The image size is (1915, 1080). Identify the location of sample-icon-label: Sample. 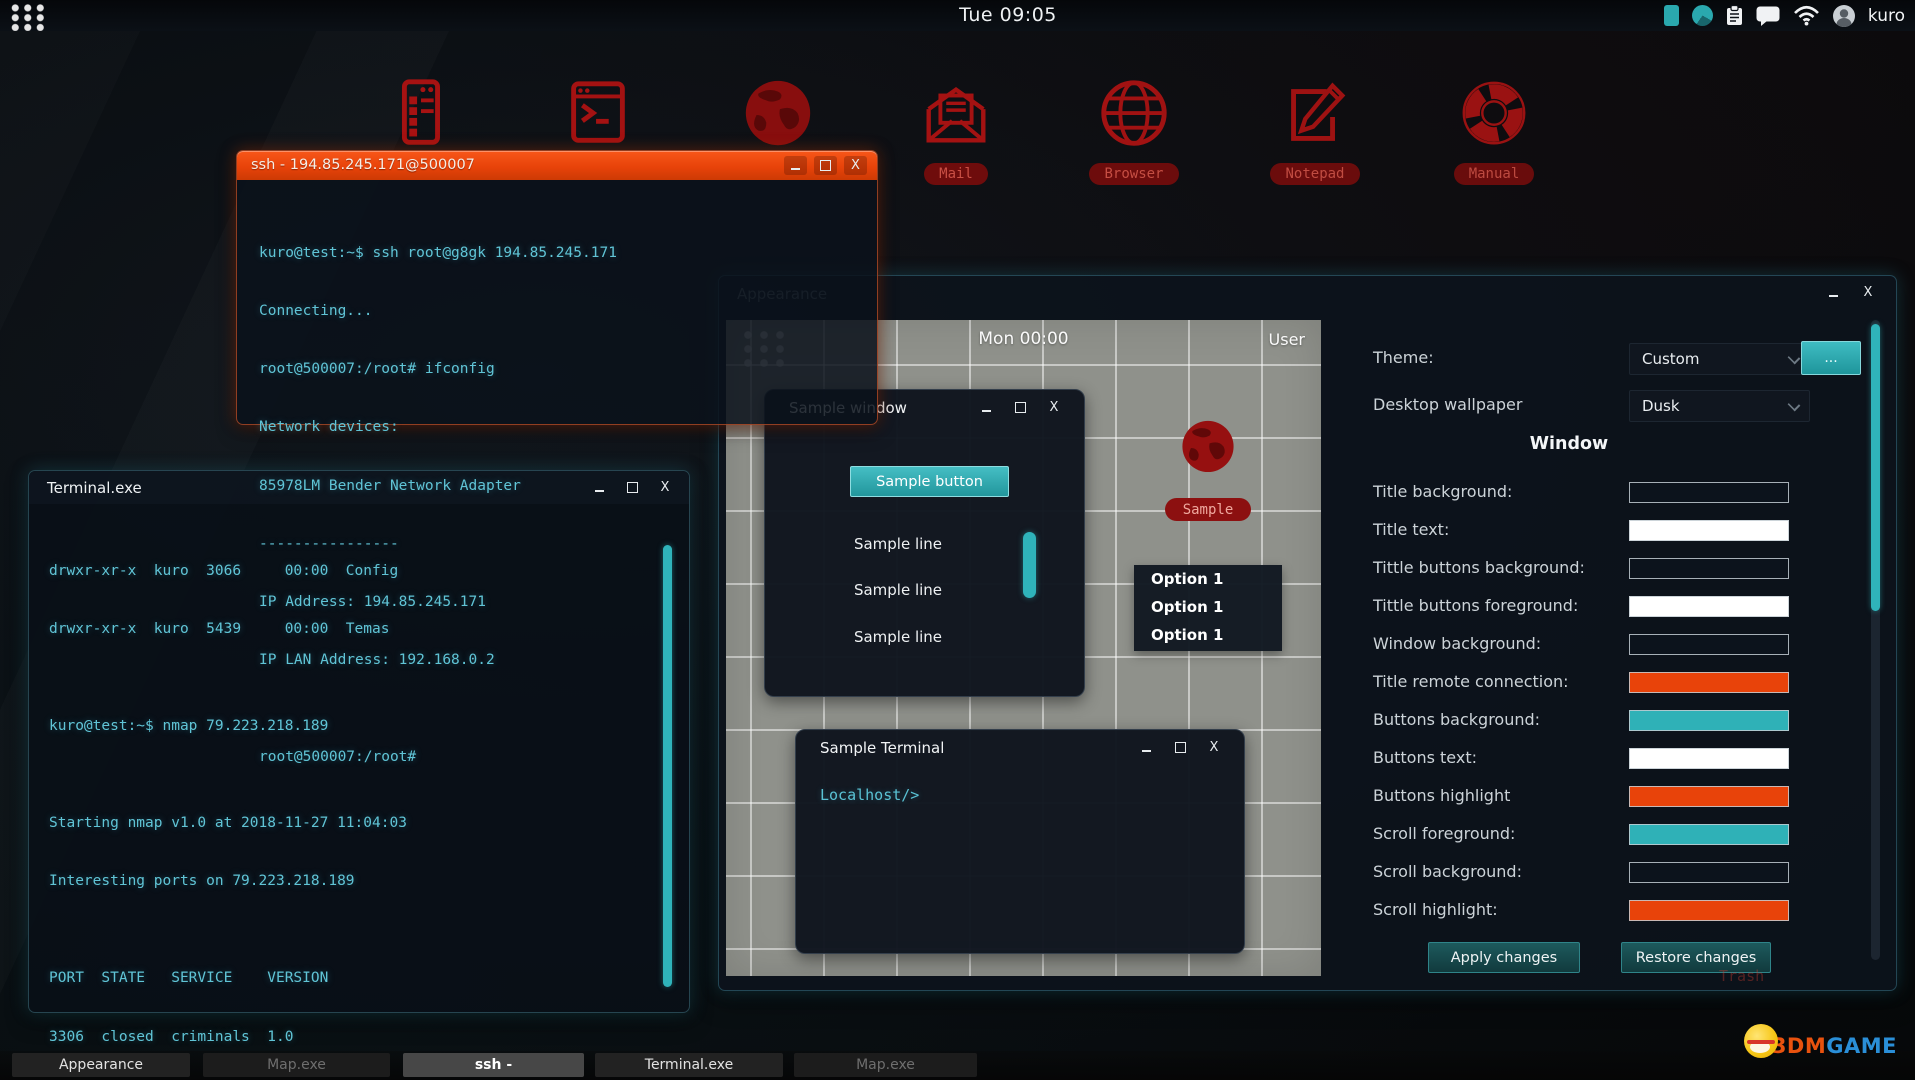
(1208, 509).